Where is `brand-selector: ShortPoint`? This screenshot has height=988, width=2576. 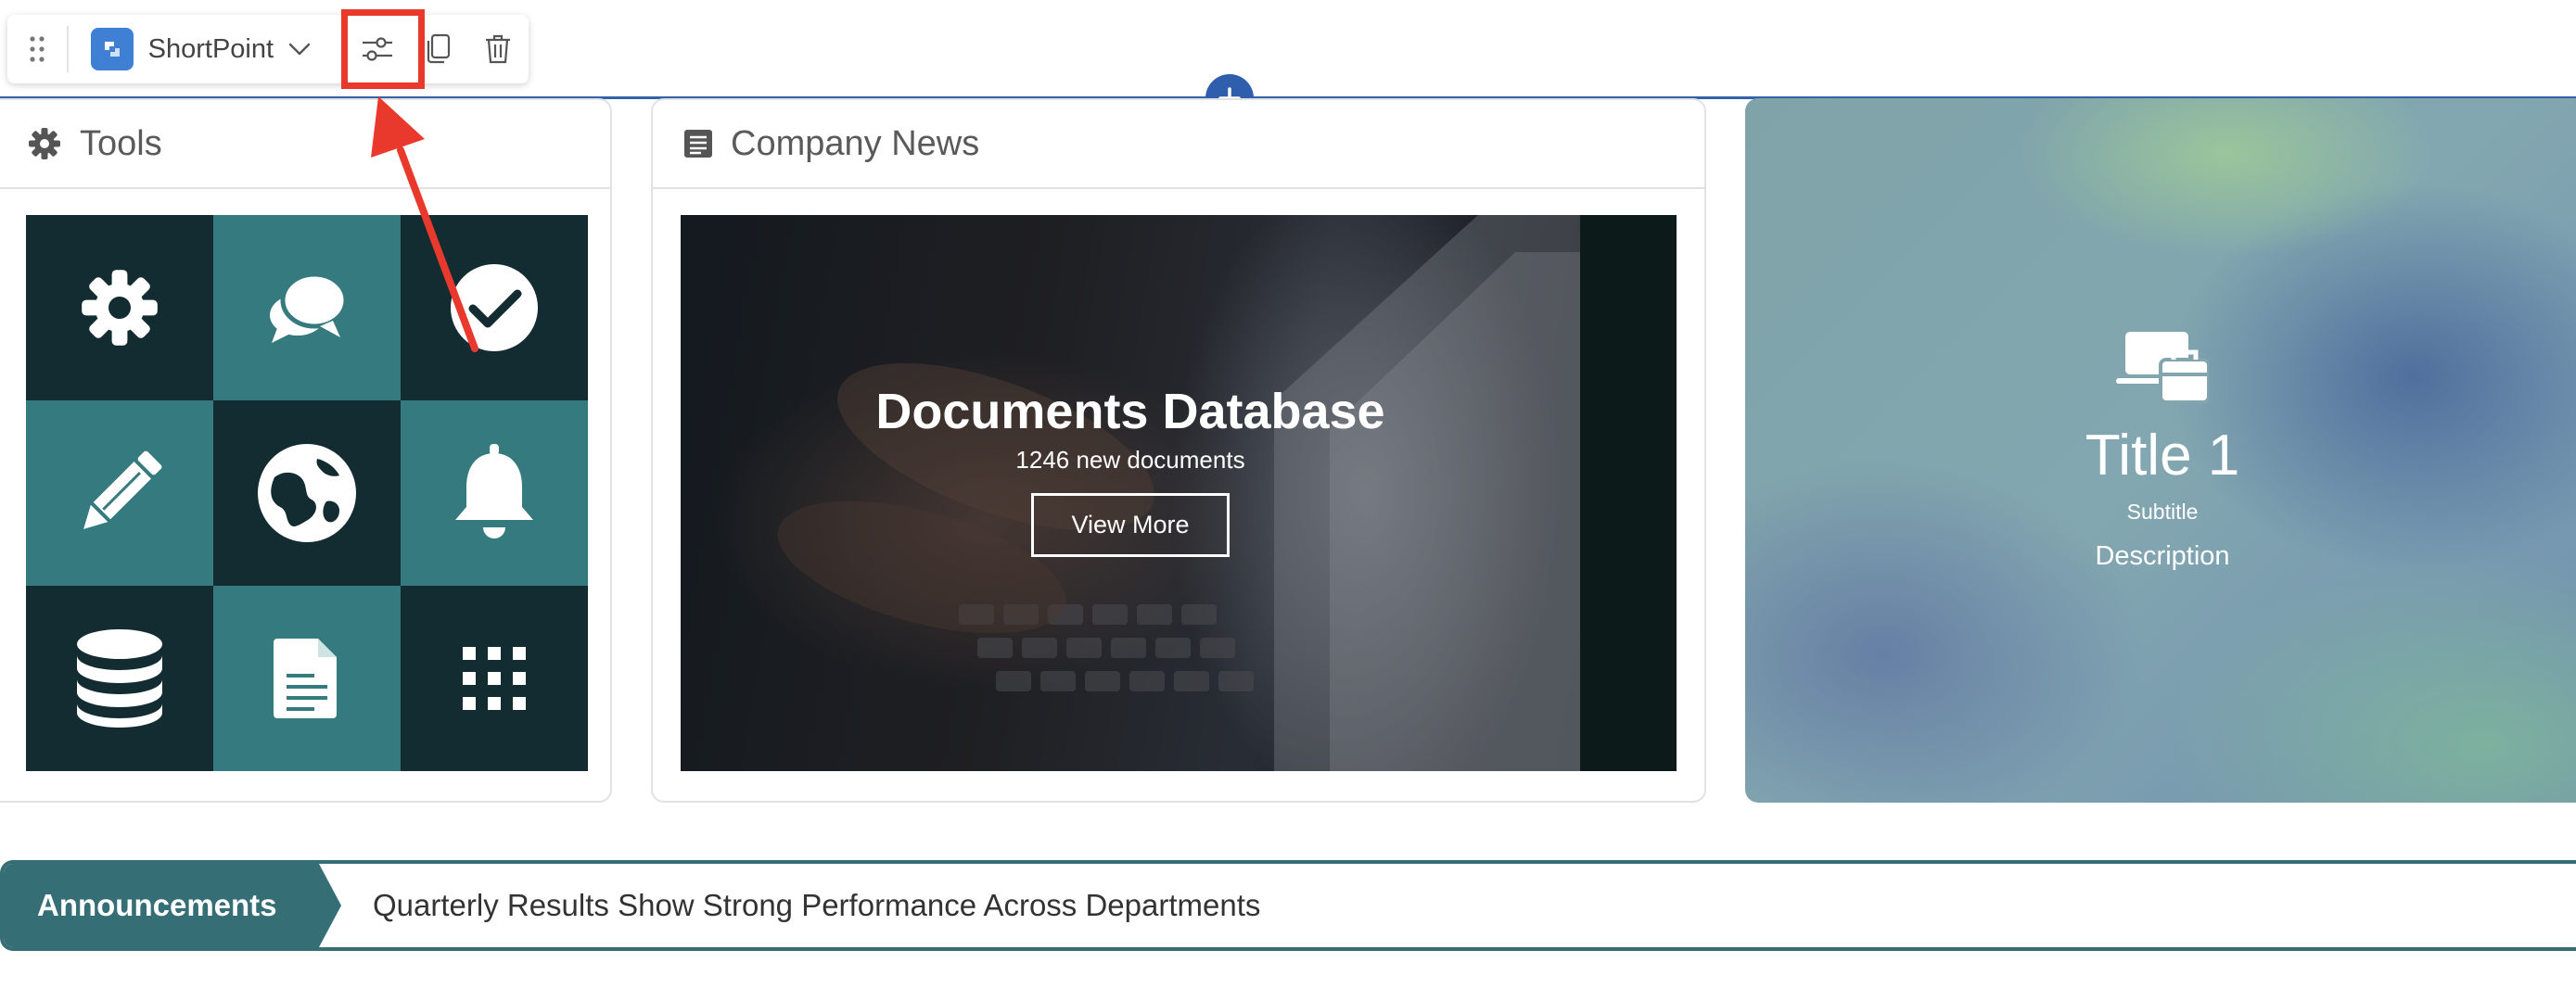
brand-selector: ShortPoint is located at coordinates (201, 49).